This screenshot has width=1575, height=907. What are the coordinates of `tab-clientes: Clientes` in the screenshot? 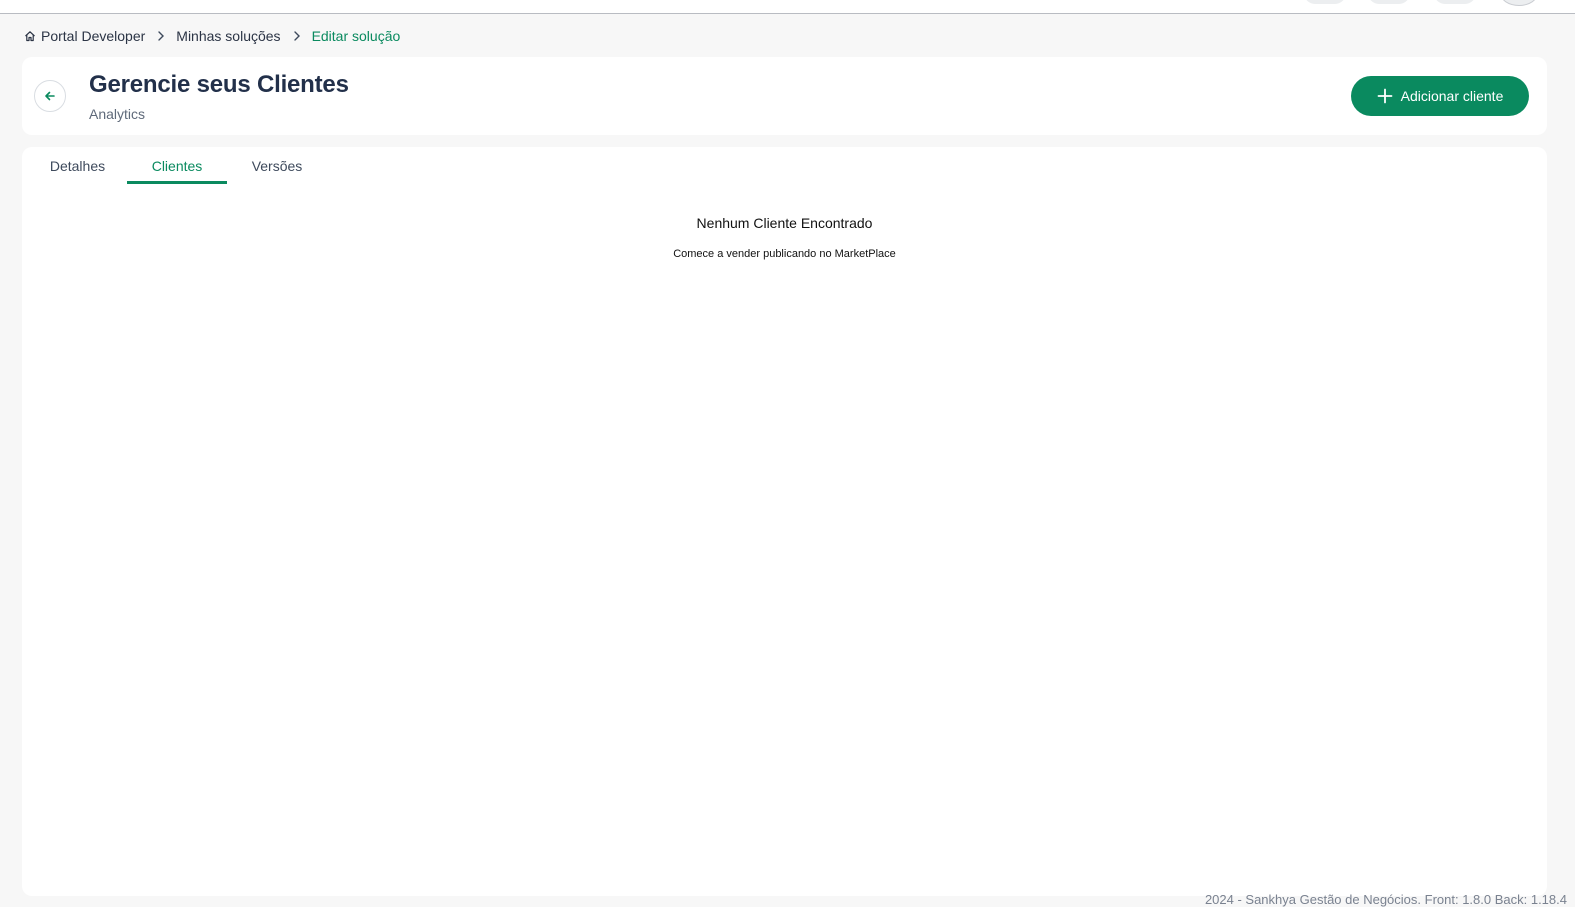 It's located at (177, 165).